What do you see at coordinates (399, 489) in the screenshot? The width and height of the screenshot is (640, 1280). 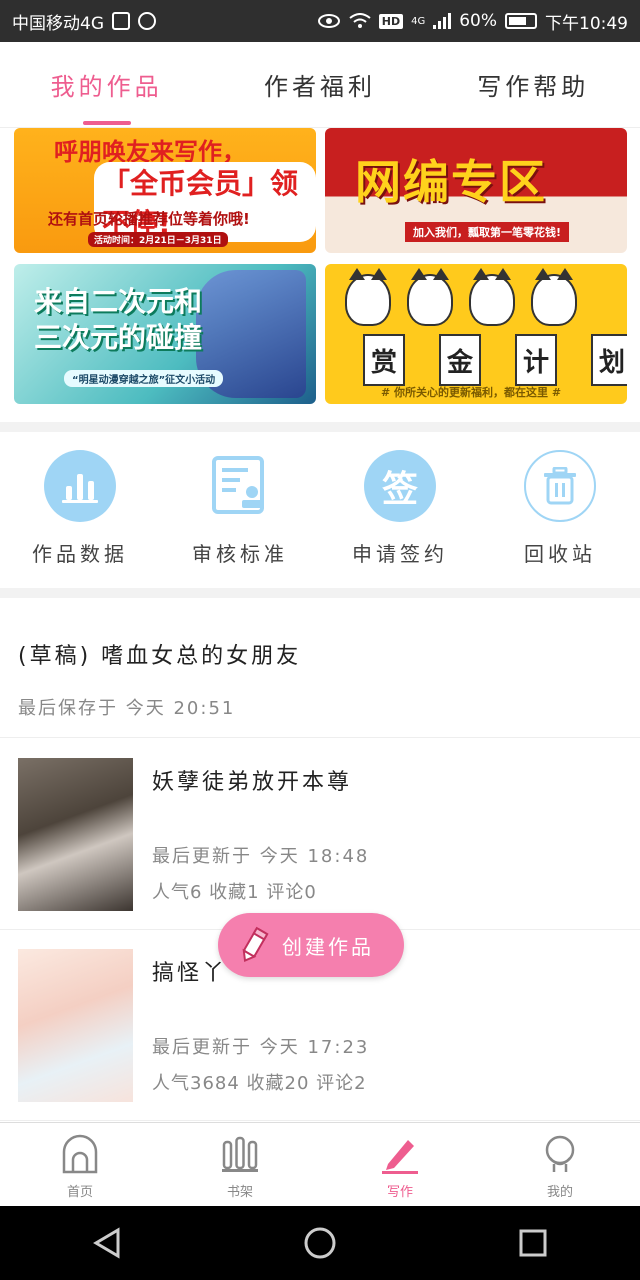 I see `sign-icon-glyph: 签` at bounding box center [399, 489].